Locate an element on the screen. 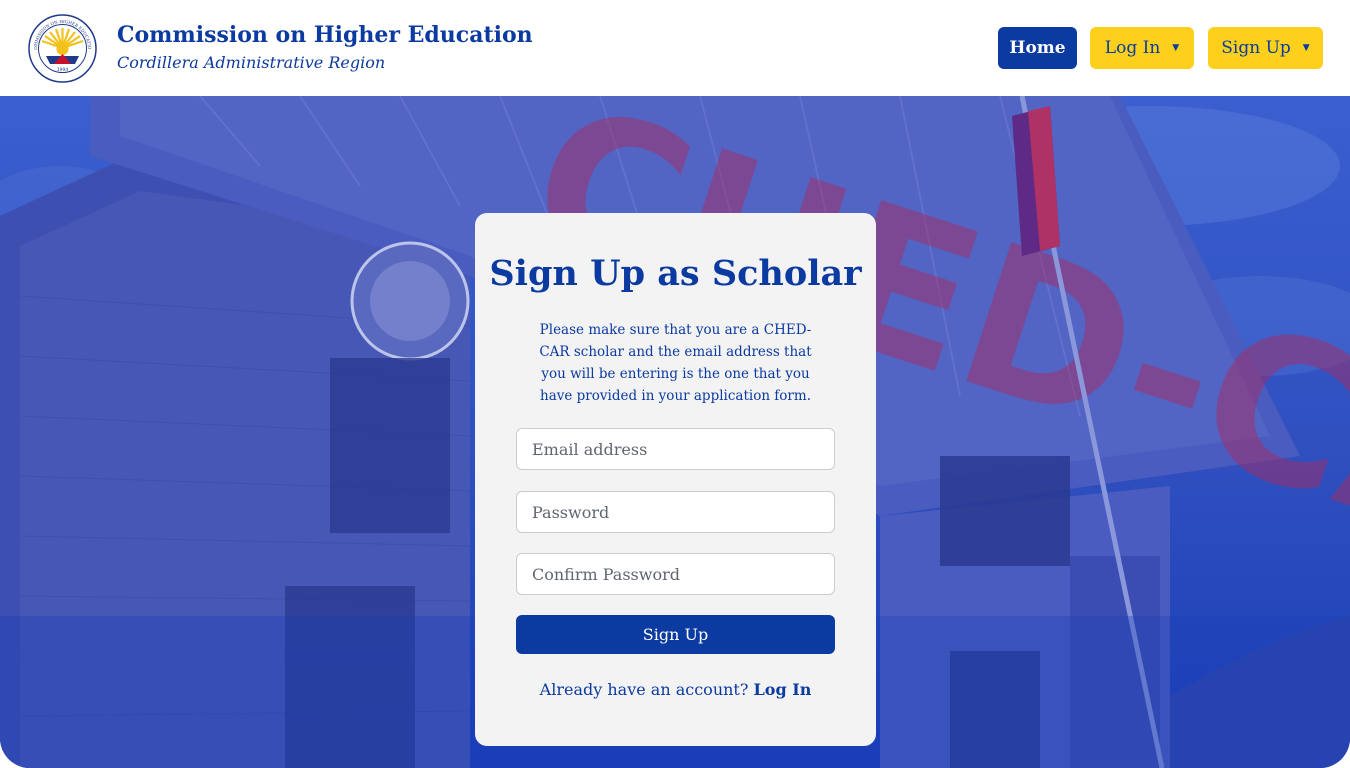  nav-home-button: Home is located at coordinates (1037, 48).